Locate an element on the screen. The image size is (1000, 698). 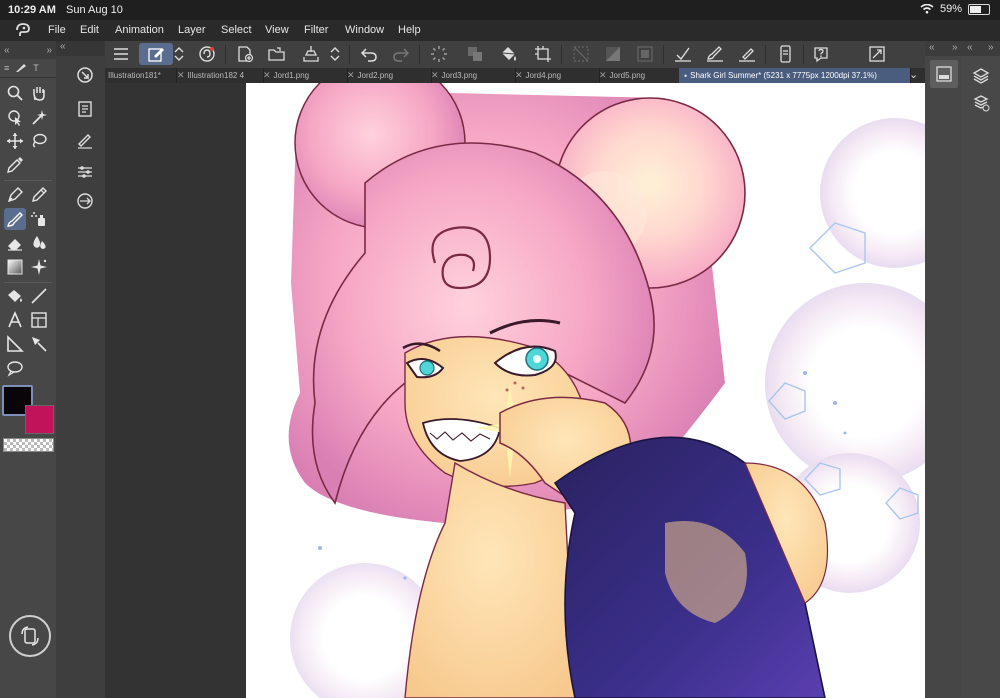
menu-edit: Edit is located at coordinates (89, 30).